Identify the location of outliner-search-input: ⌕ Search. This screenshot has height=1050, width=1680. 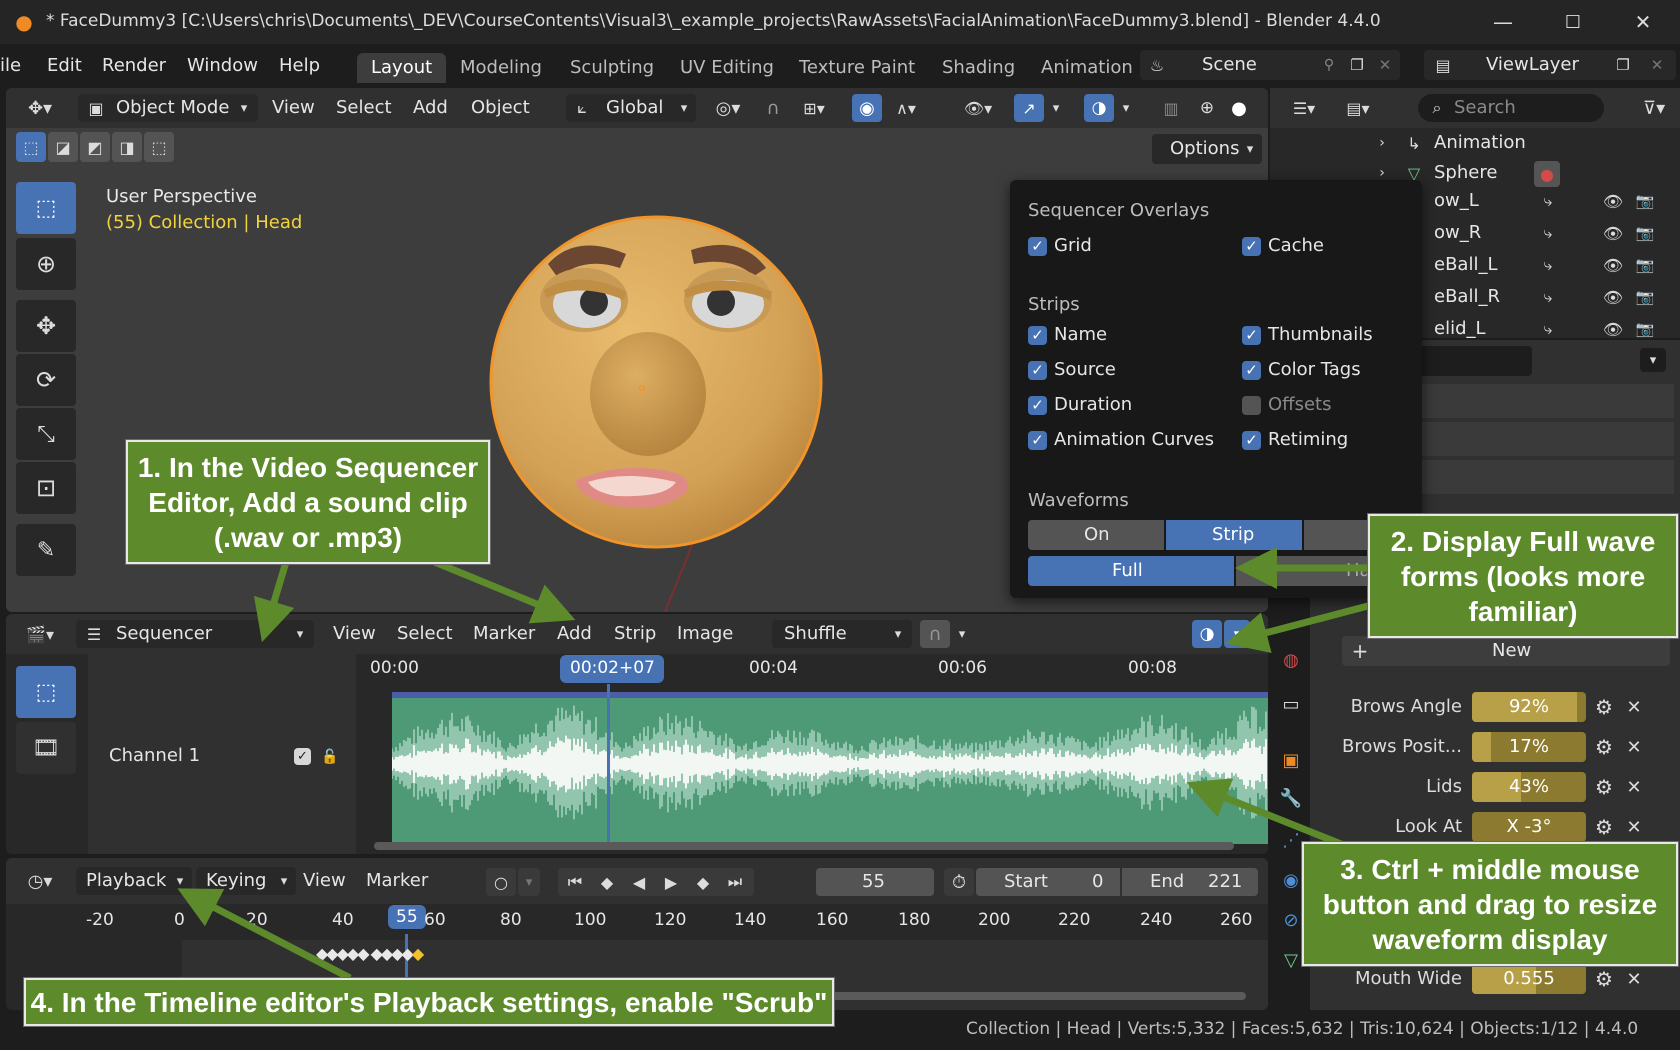
(1511, 108).